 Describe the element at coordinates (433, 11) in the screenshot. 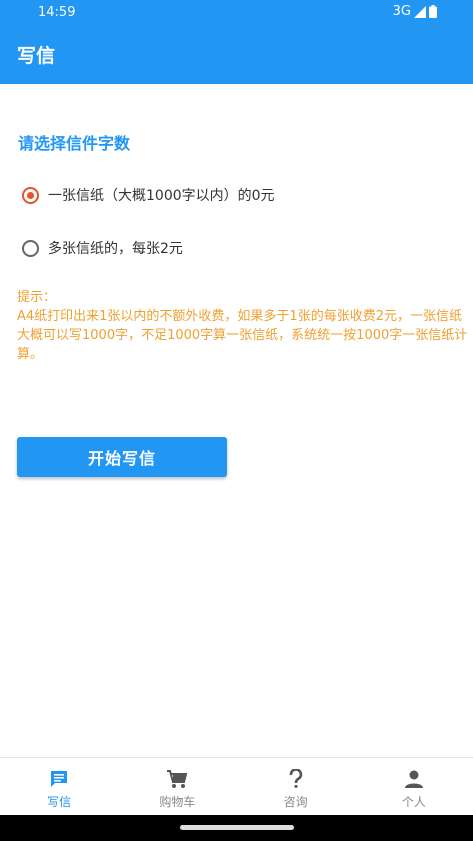

I see `battery-icon` at that location.